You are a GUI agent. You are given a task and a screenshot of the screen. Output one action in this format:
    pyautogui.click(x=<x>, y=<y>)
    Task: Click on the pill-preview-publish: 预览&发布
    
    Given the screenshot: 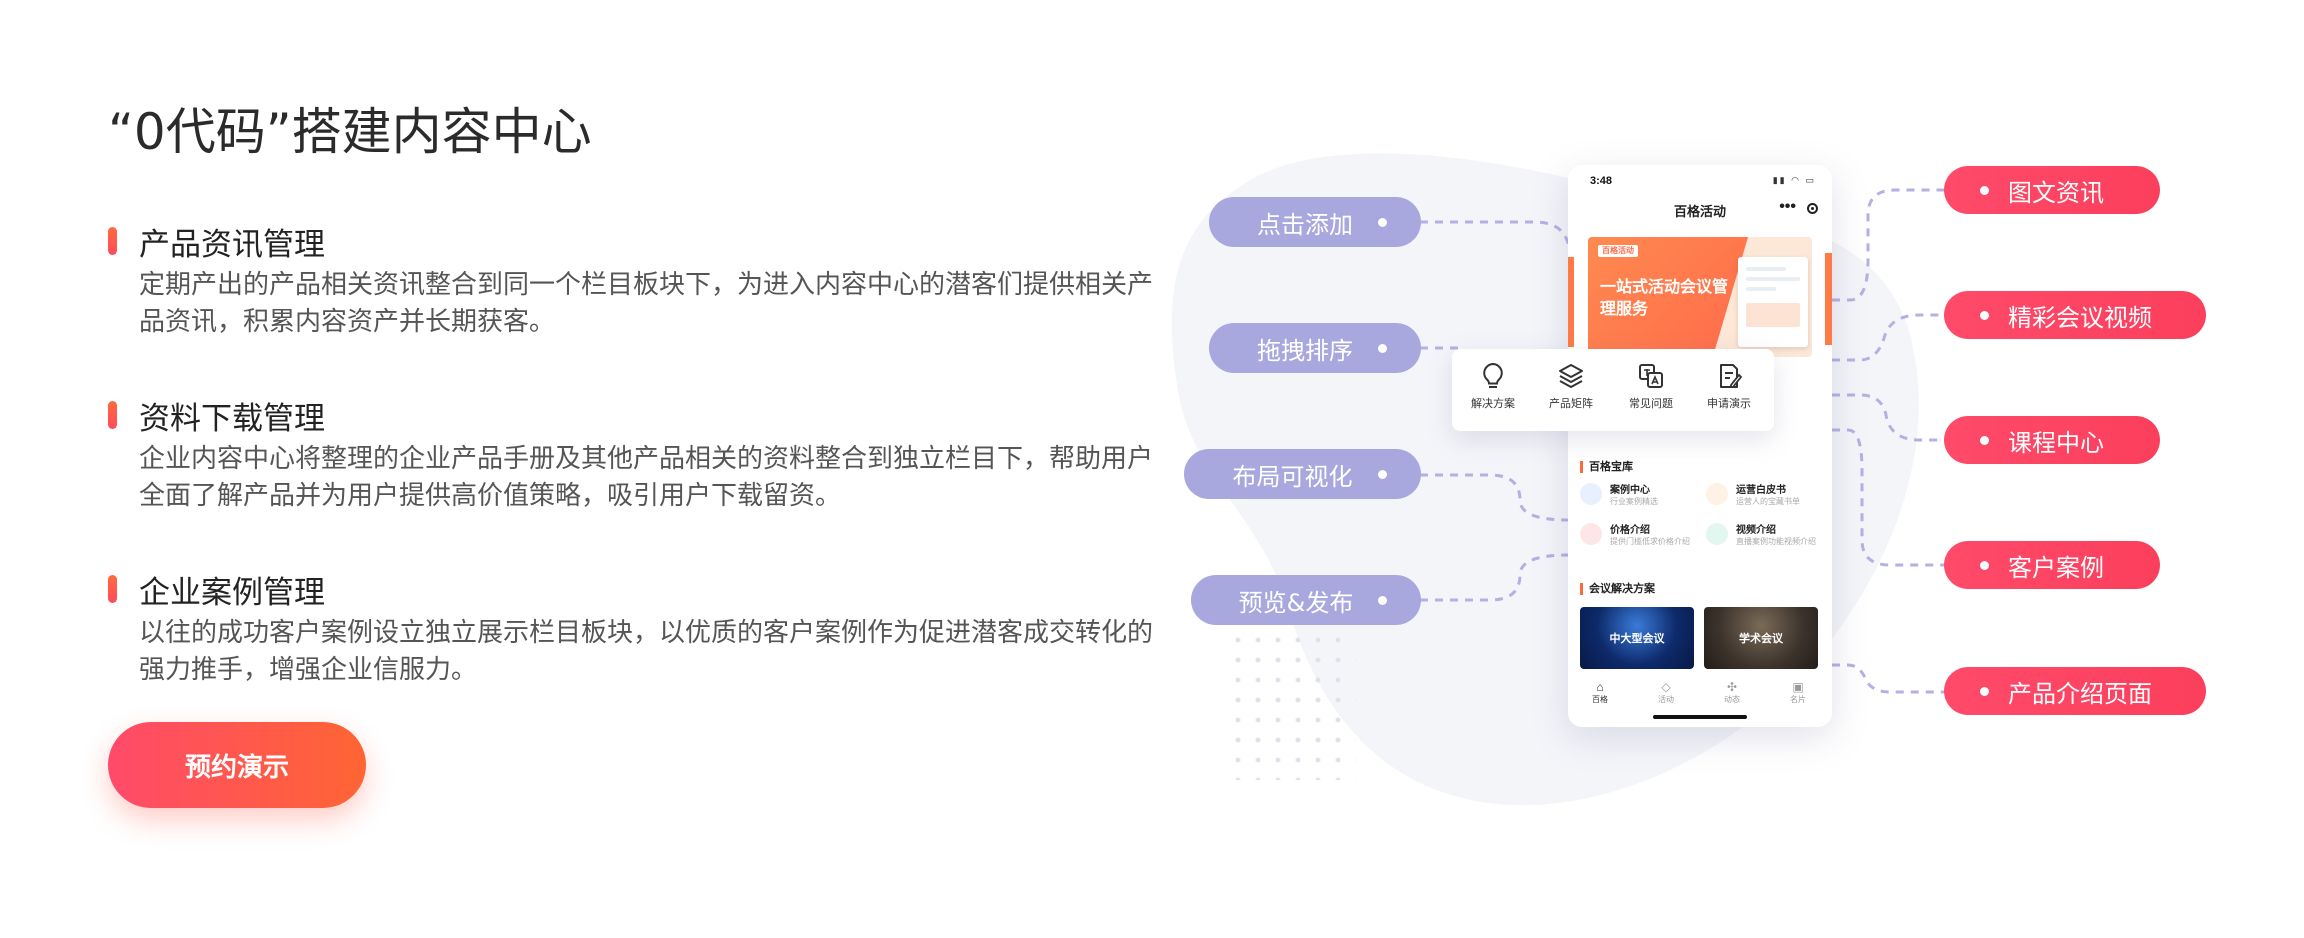 What is the action you would take?
    pyautogui.click(x=1306, y=600)
    